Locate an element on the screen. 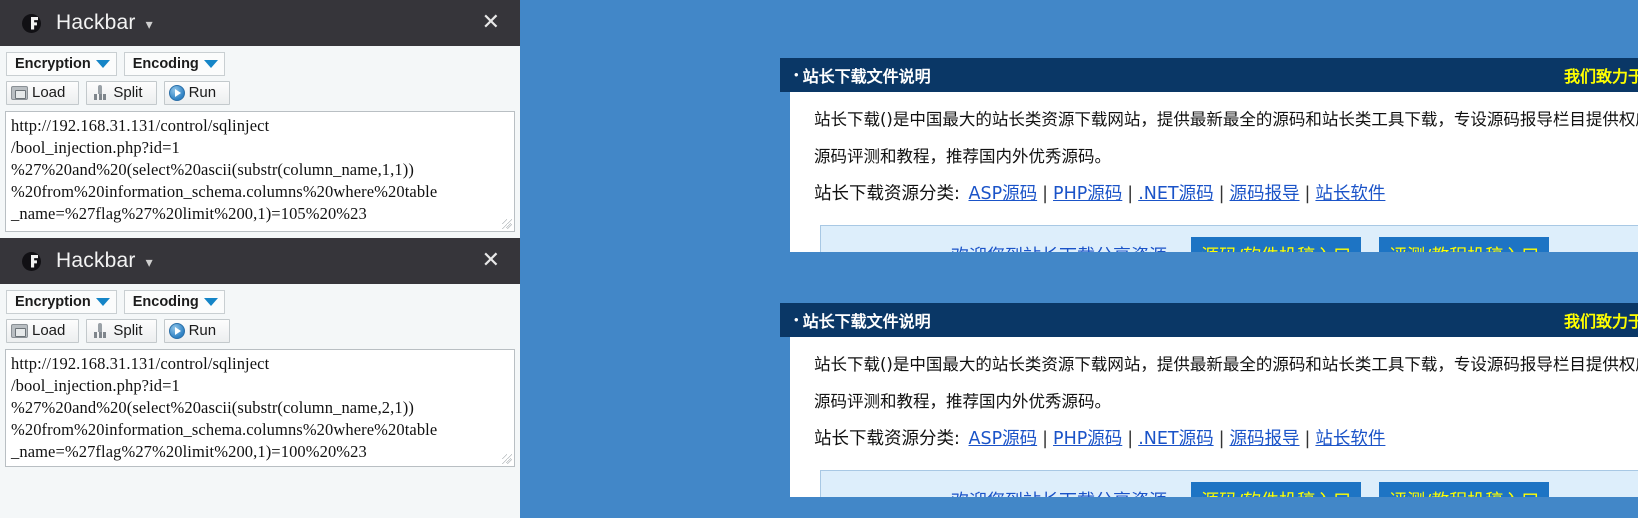 This screenshot has height=518, width=1638. hackbar-toolbar-1: Encryption Encoding Load Split Run is located at coordinates (260, 75).